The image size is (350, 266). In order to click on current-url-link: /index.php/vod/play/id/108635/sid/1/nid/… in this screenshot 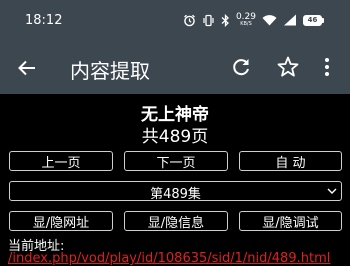, I will do `click(169, 258)`.